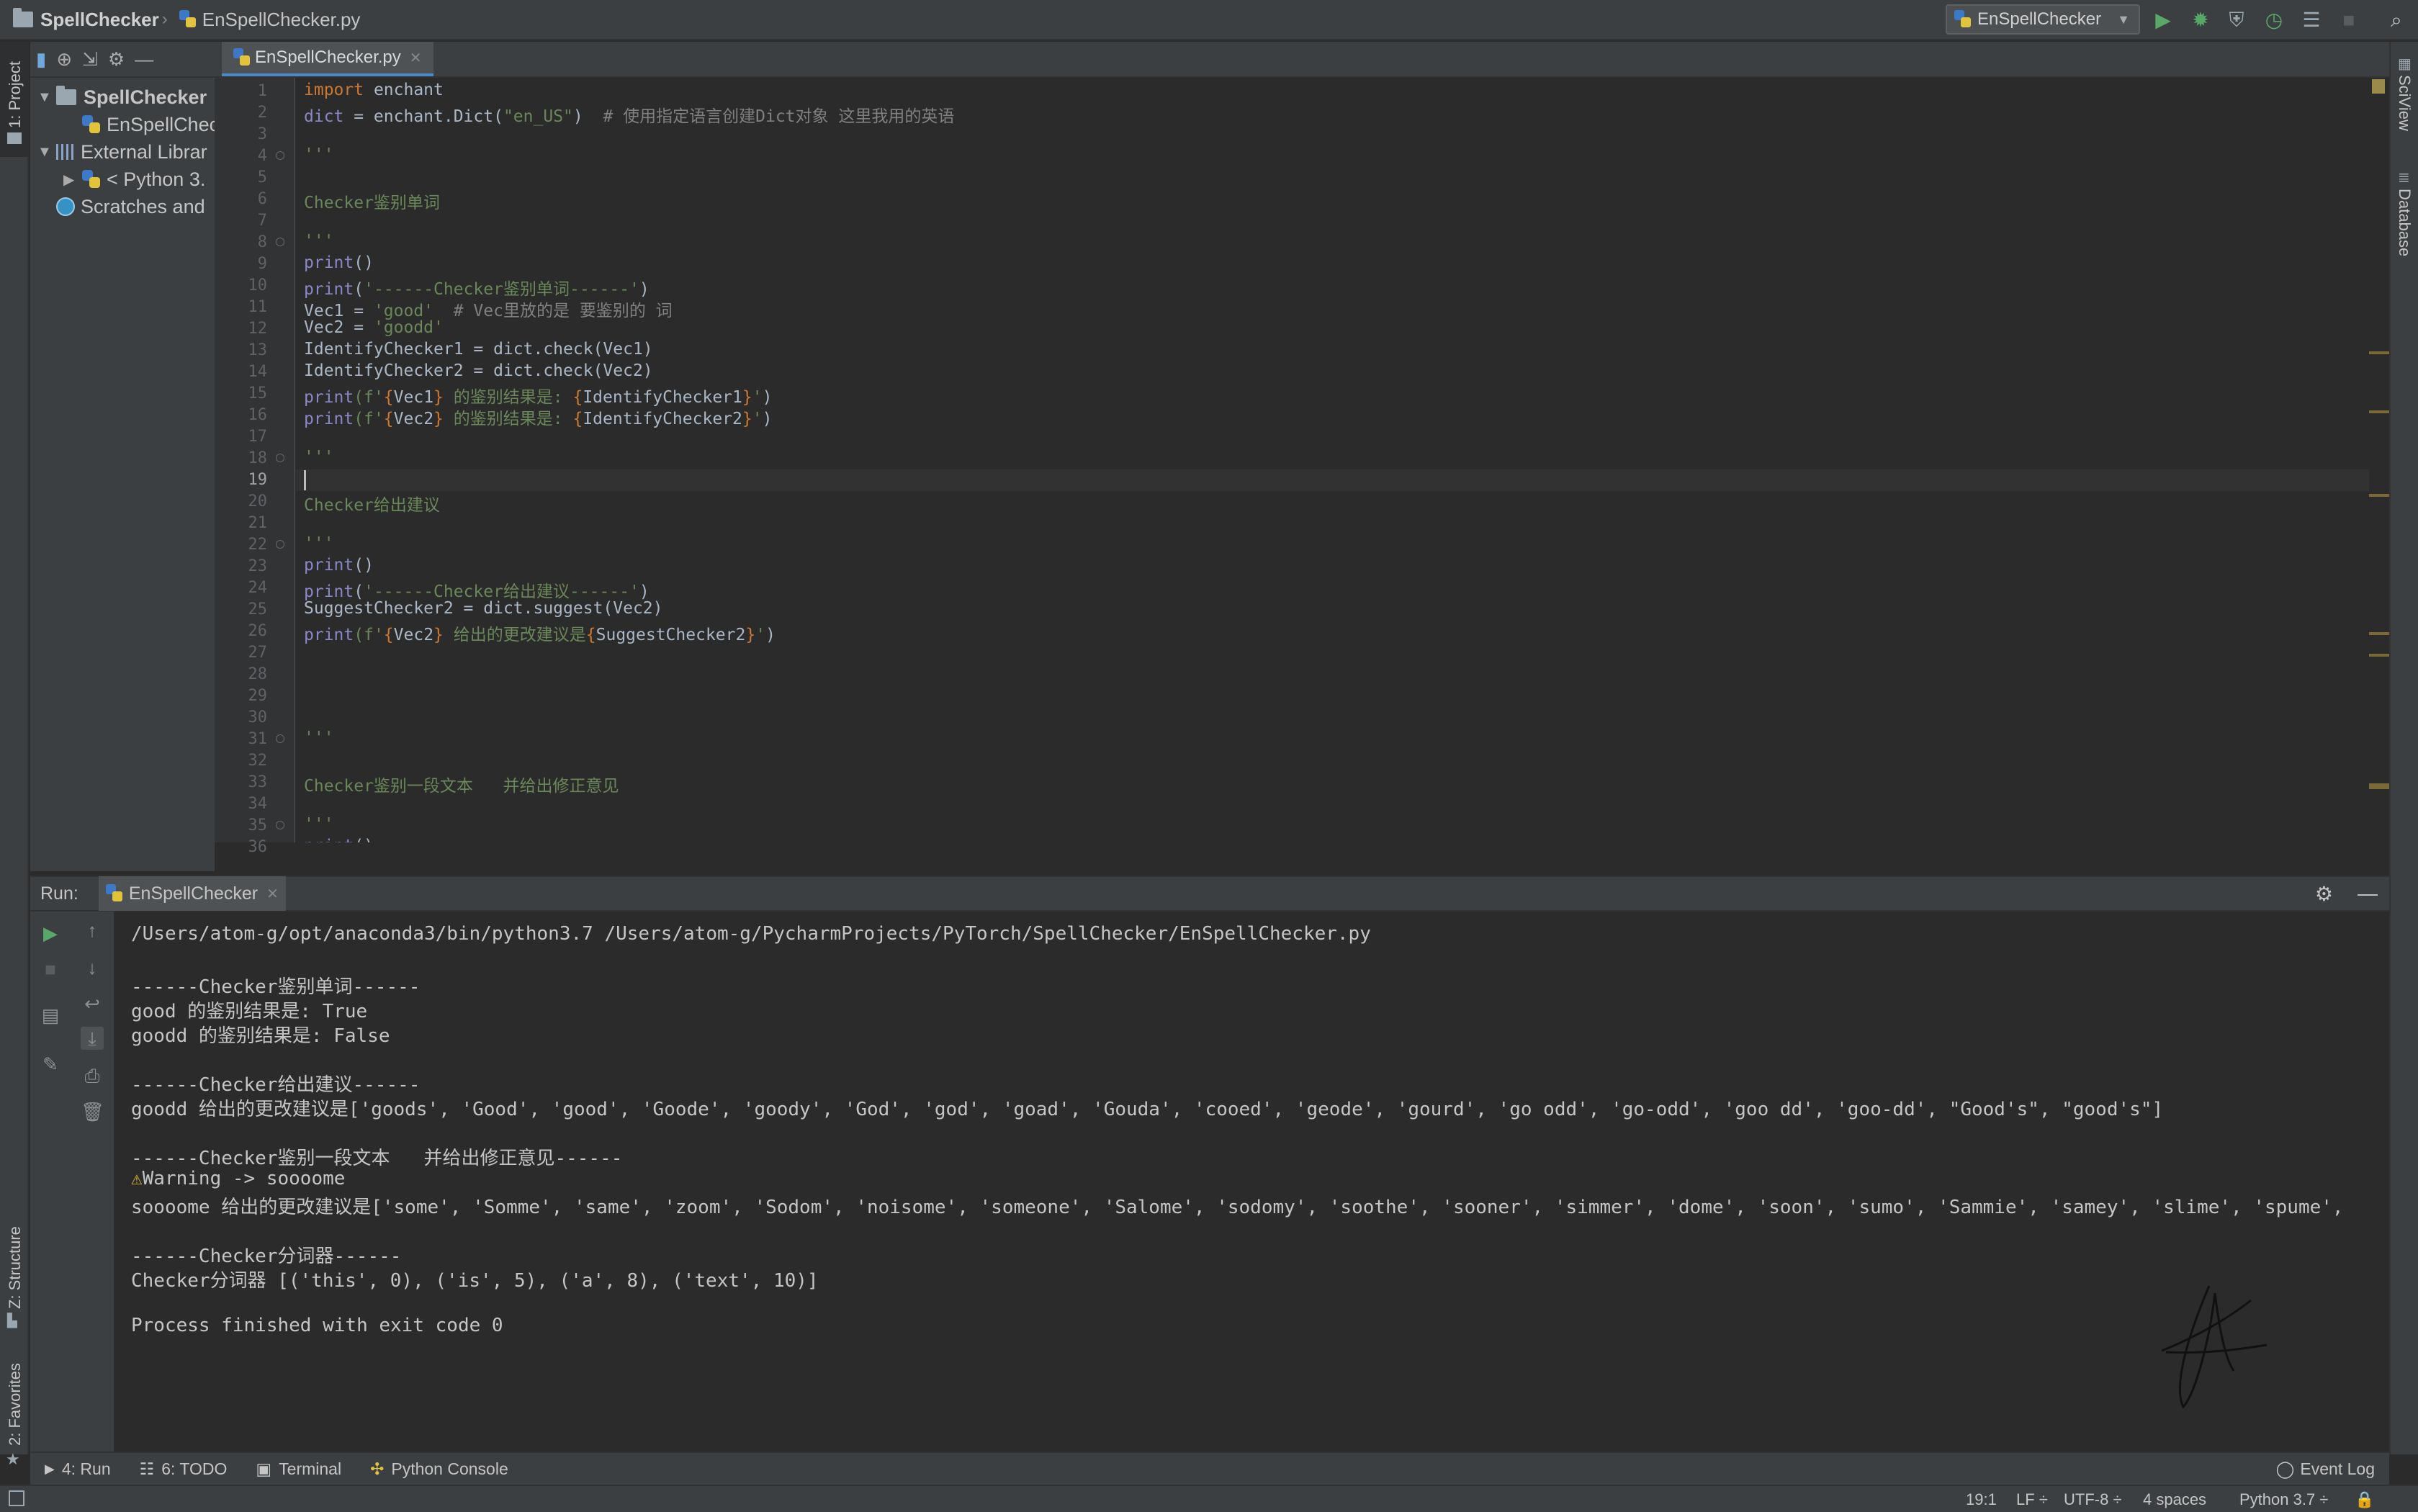 The image size is (2418, 1512). Describe the element at coordinates (2174, 1499) in the screenshot. I see `indent-setting: 4 spaces` at that location.